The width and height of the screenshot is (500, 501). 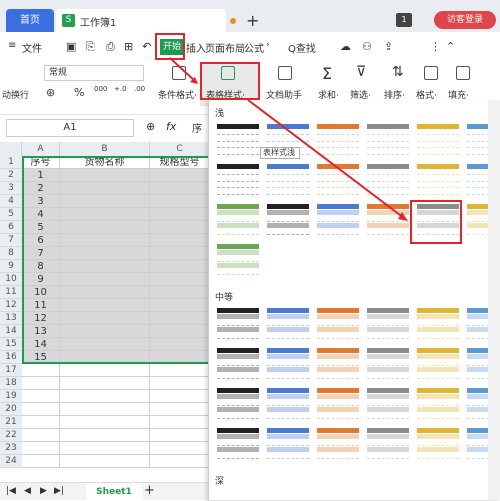 I want to click on increase-decimal-icon: +.0, so click(x=120, y=89).